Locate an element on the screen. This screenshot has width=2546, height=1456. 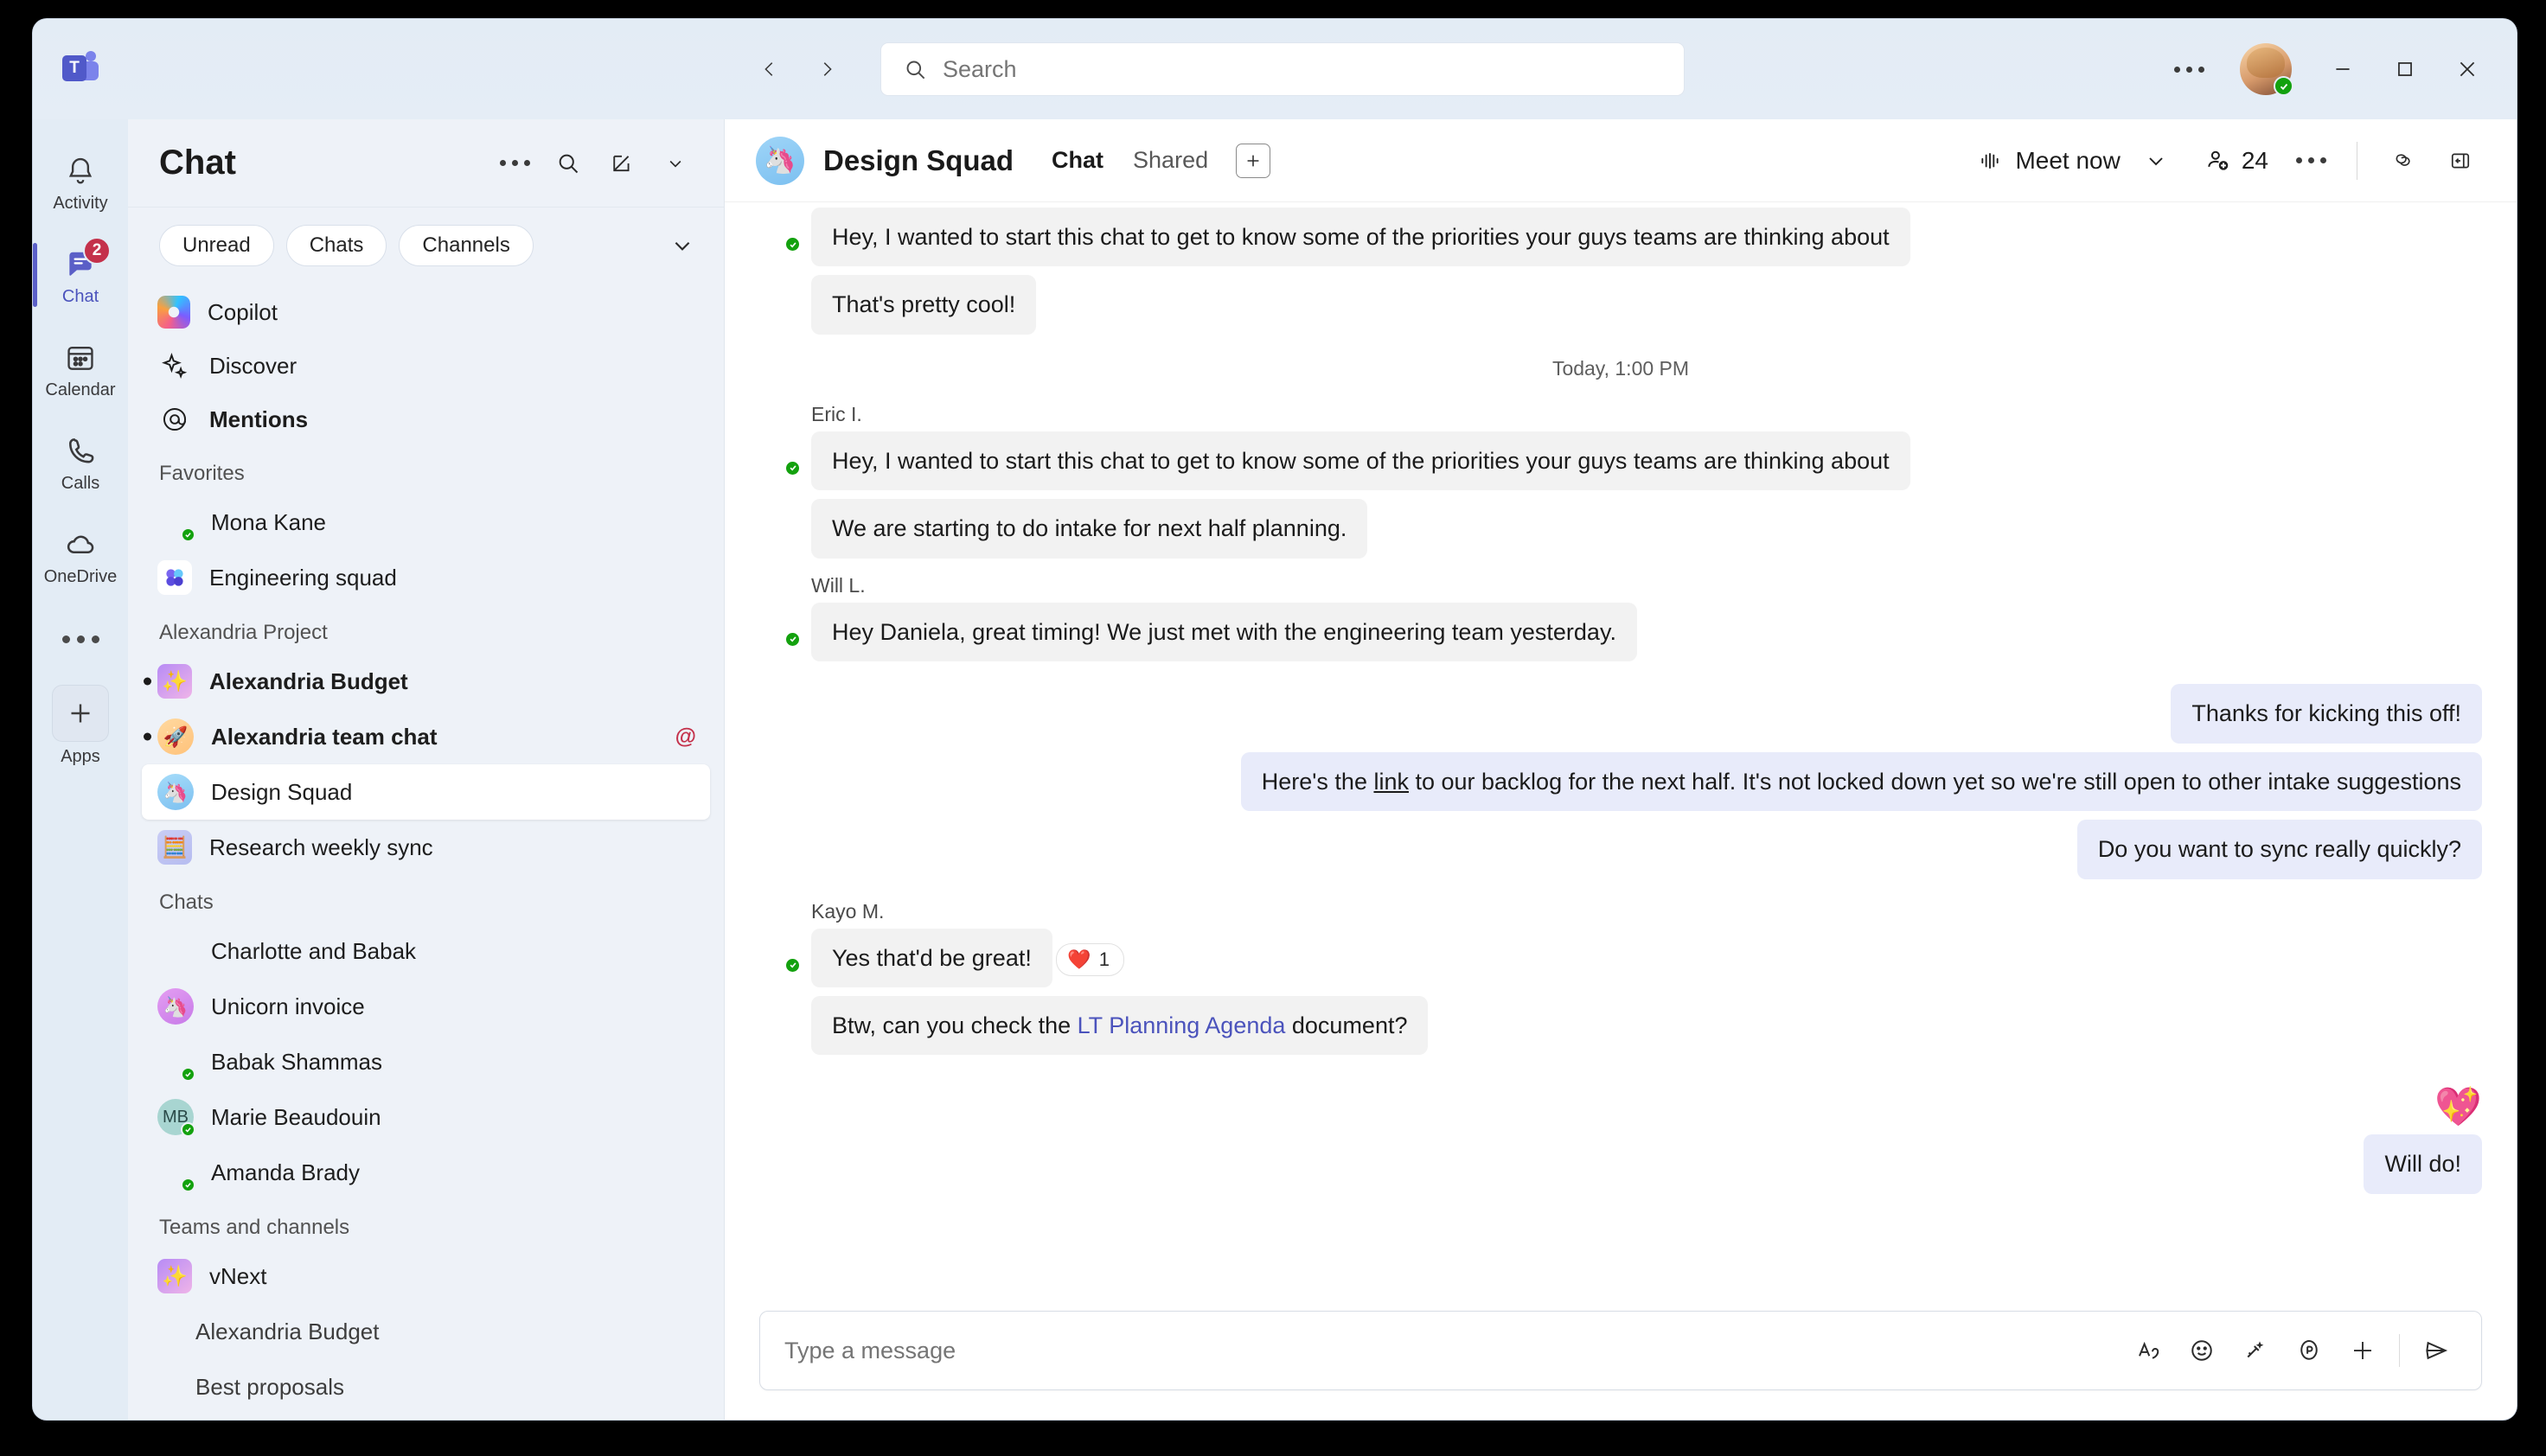
rail-label-chat: Chat is located at coordinates (80, 296).